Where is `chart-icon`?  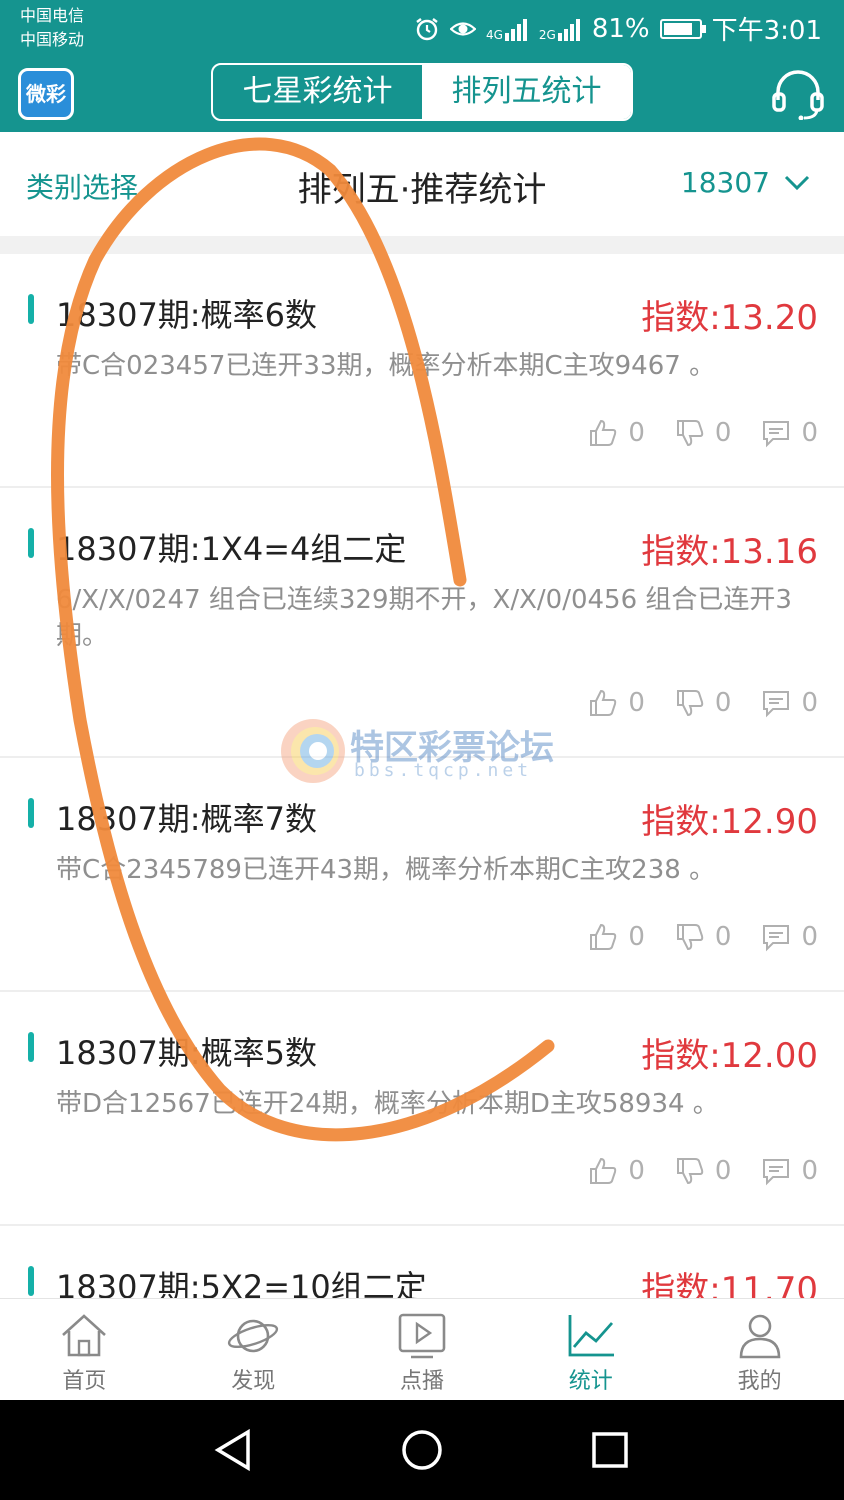 chart-icon is located at coordinates (591, 1336).